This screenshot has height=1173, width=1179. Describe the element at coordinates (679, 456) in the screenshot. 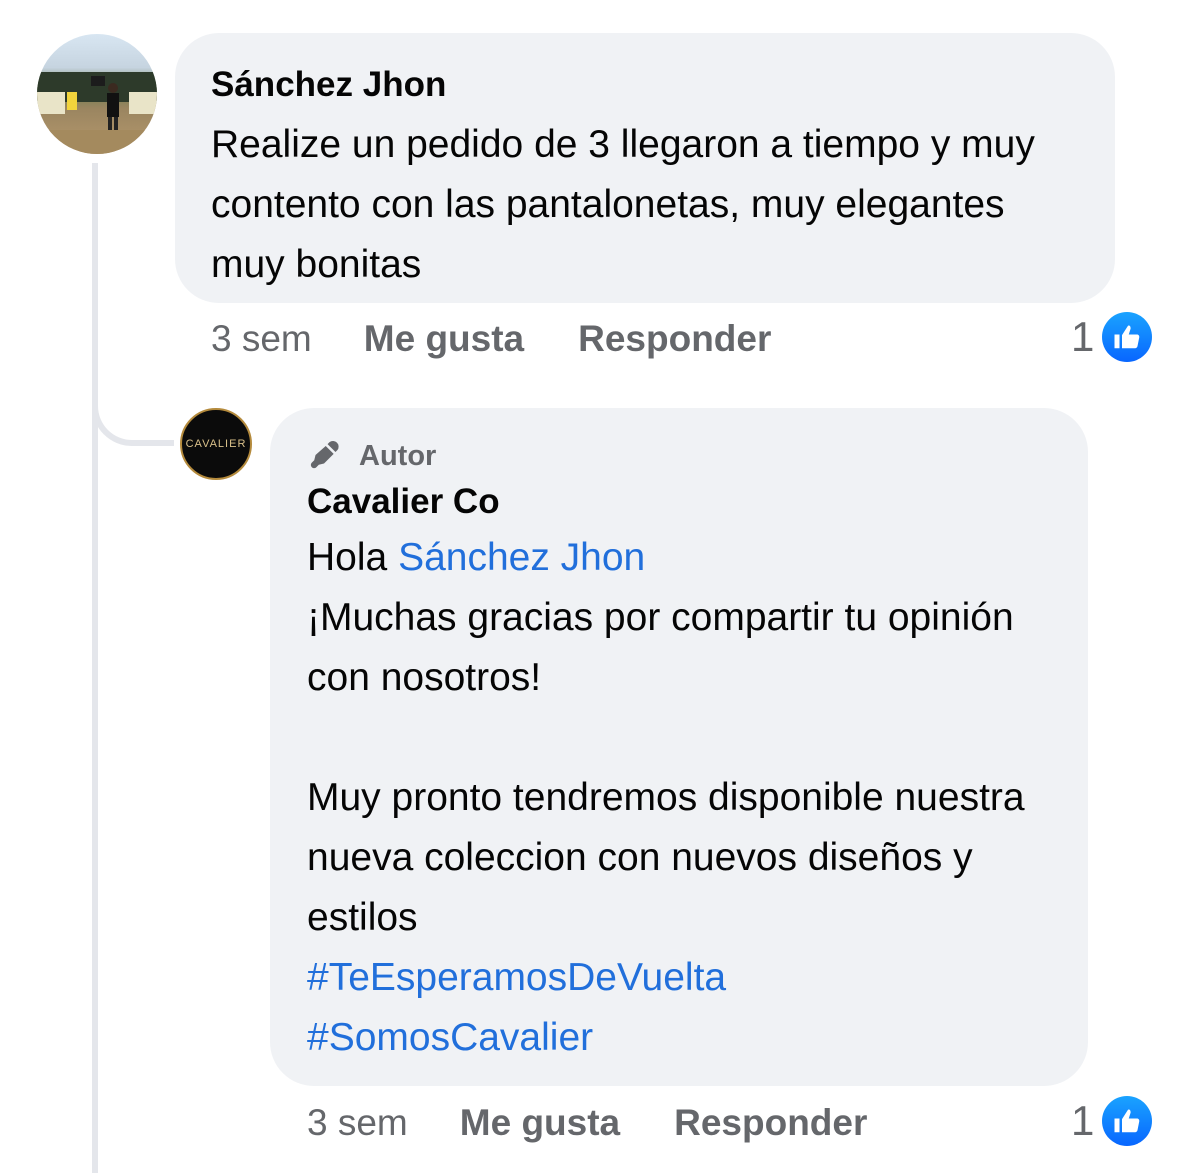

I see `author-badge: Autor` at that location.